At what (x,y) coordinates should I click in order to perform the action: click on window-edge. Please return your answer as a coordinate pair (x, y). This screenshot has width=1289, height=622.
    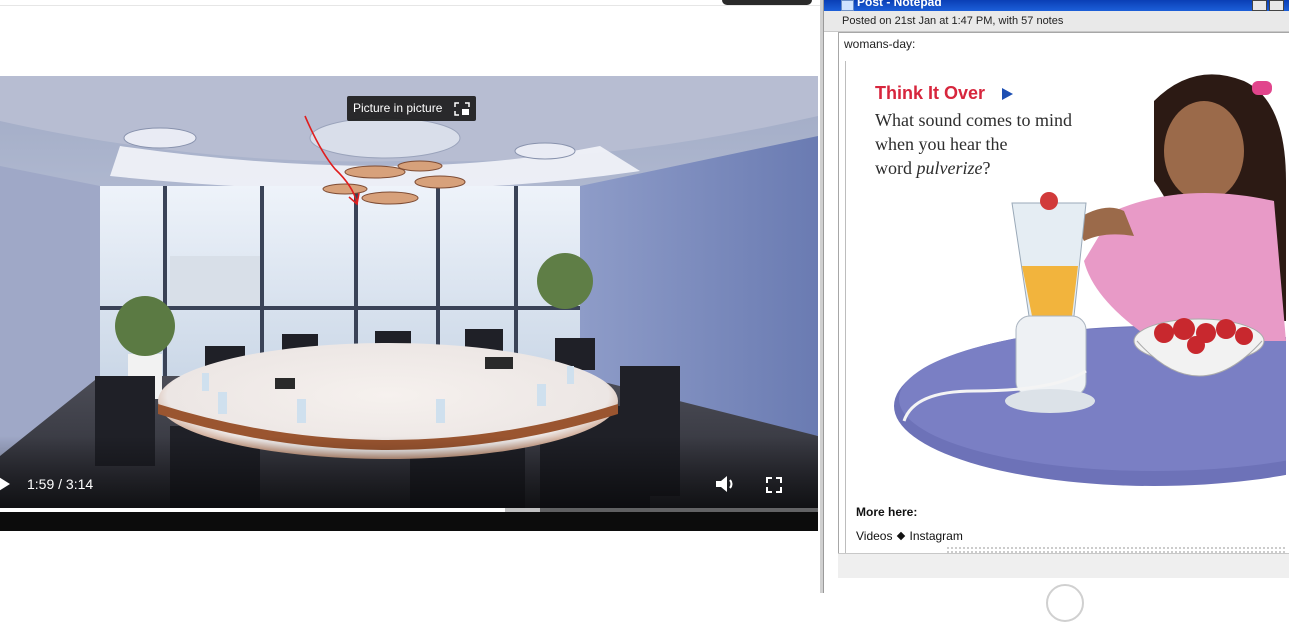
    Looking at the image, I should click on (767, 2).